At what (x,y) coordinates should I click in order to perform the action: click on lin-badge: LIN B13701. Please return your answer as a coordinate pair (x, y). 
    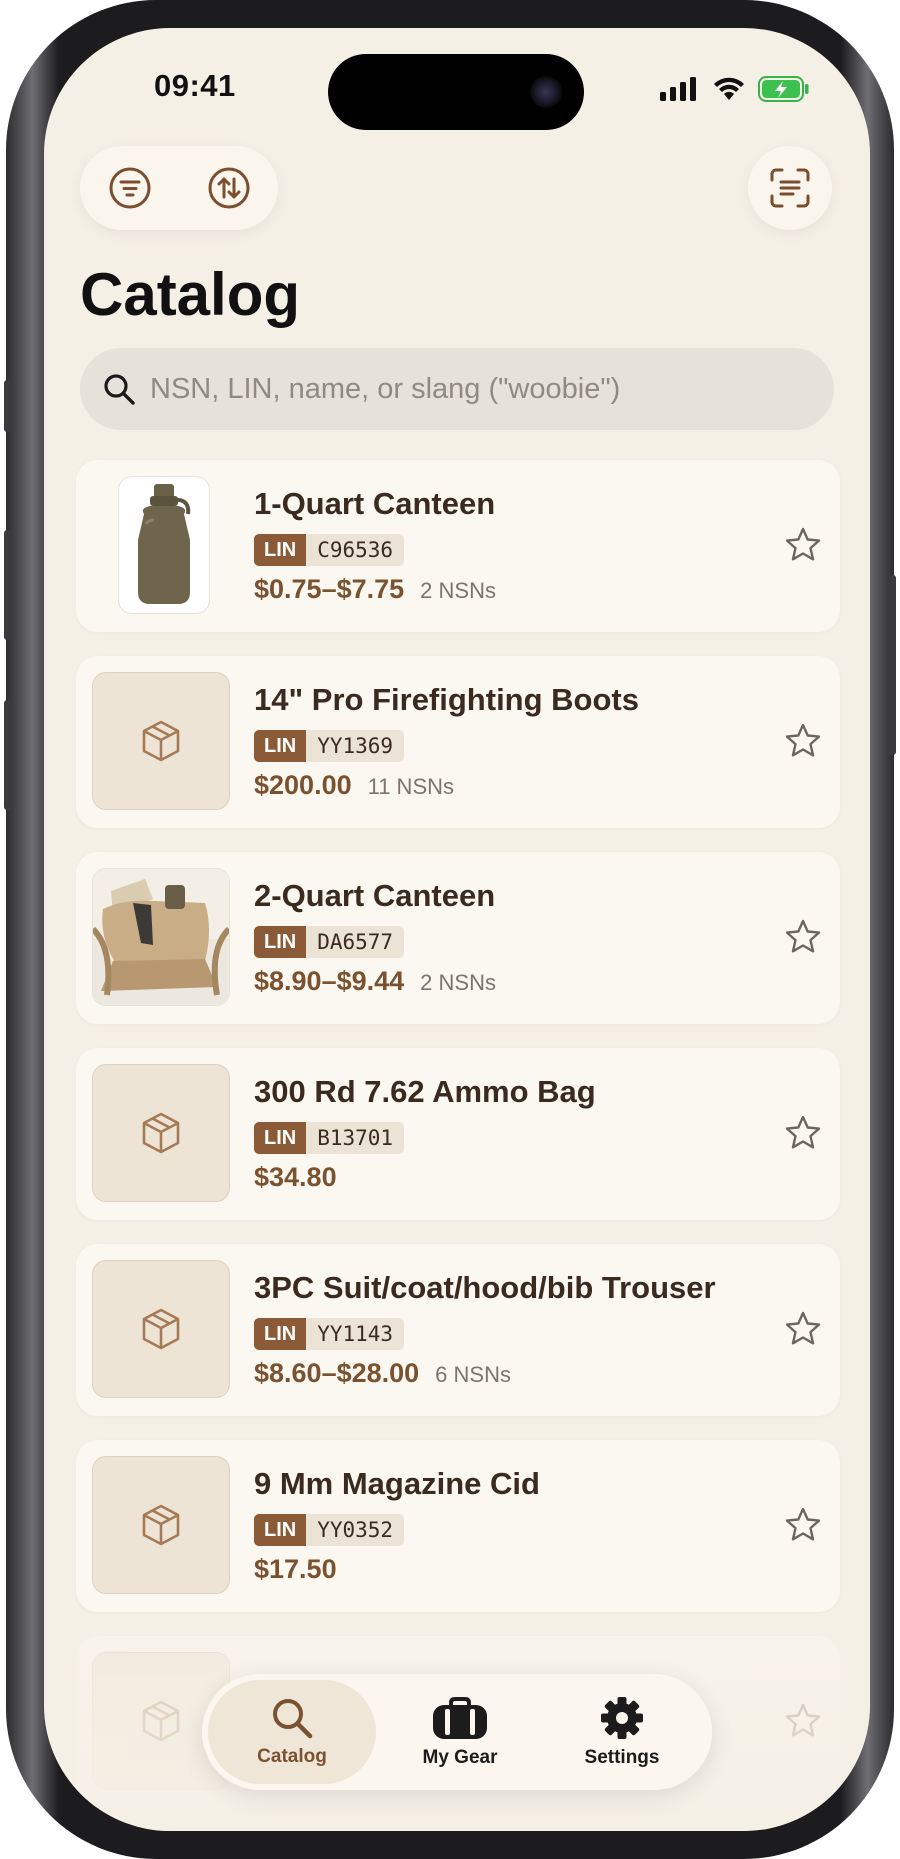
    Looking at the image, I should click on (329, 1138).